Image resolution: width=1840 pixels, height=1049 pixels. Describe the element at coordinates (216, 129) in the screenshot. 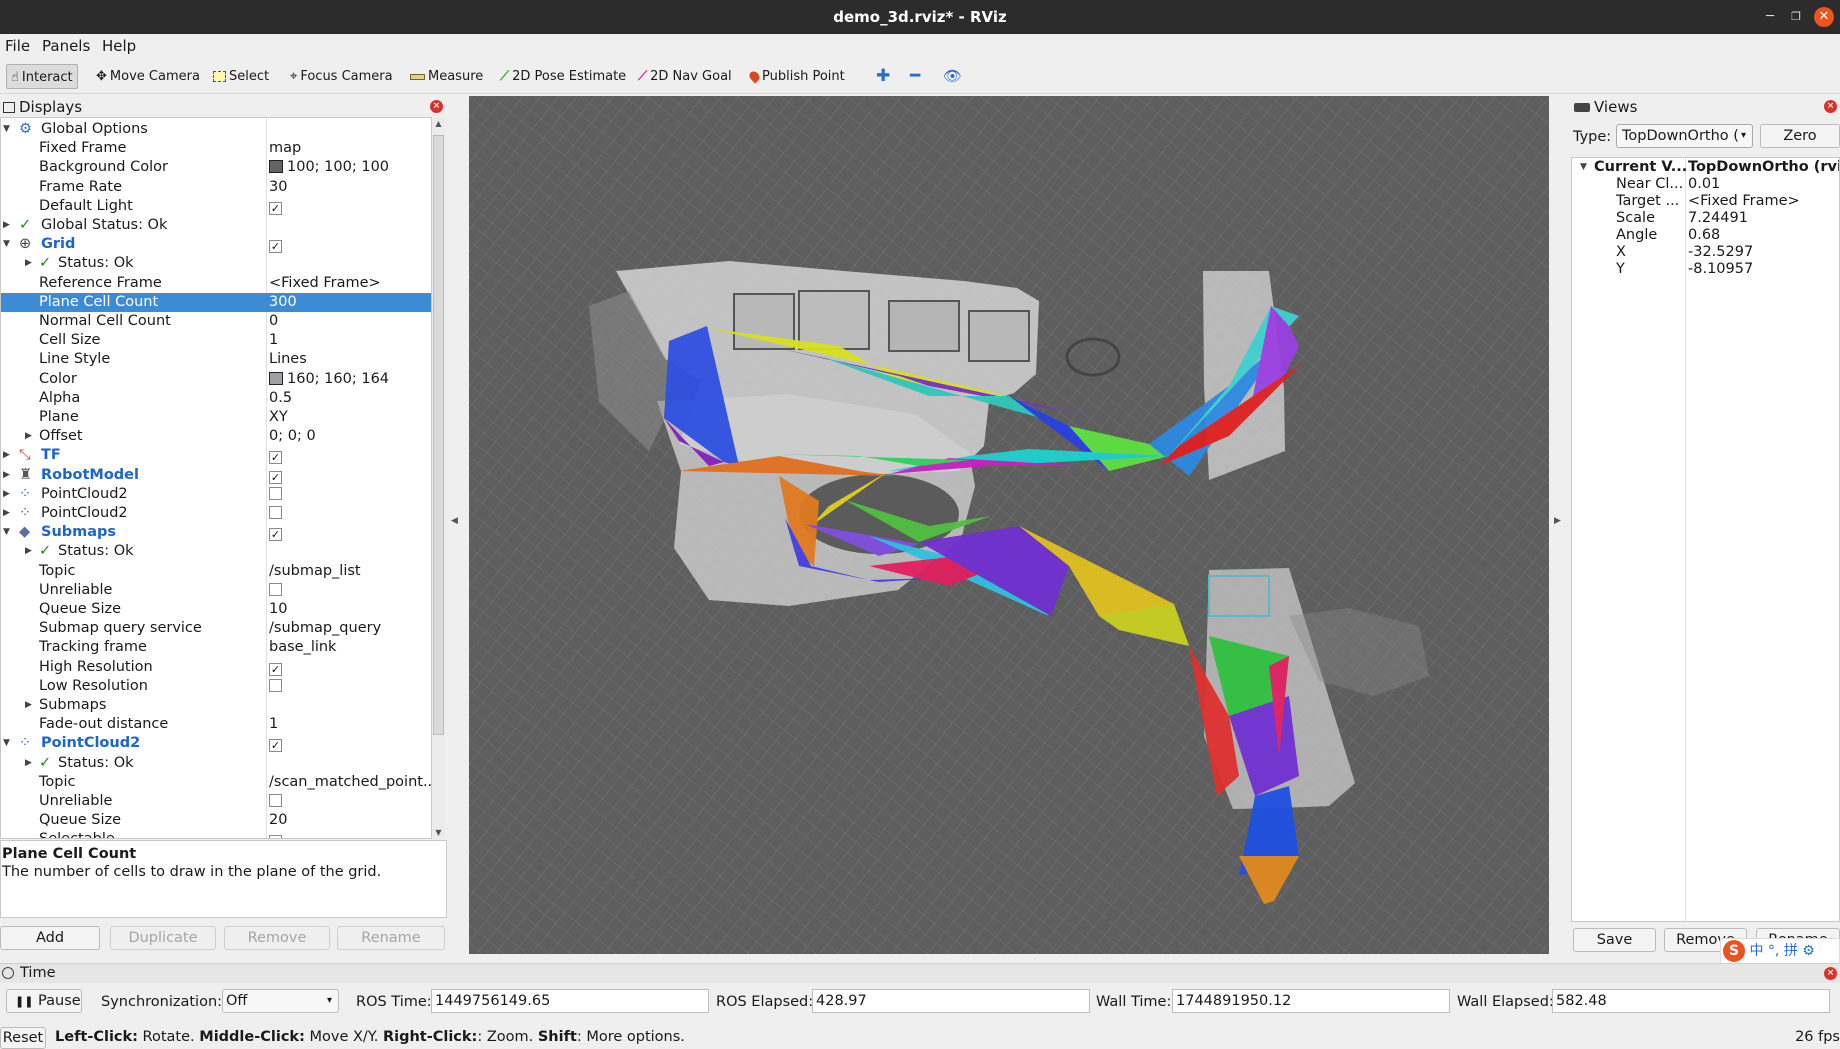

I see `display-row: ▼ ⚙ Global Options` at that location.